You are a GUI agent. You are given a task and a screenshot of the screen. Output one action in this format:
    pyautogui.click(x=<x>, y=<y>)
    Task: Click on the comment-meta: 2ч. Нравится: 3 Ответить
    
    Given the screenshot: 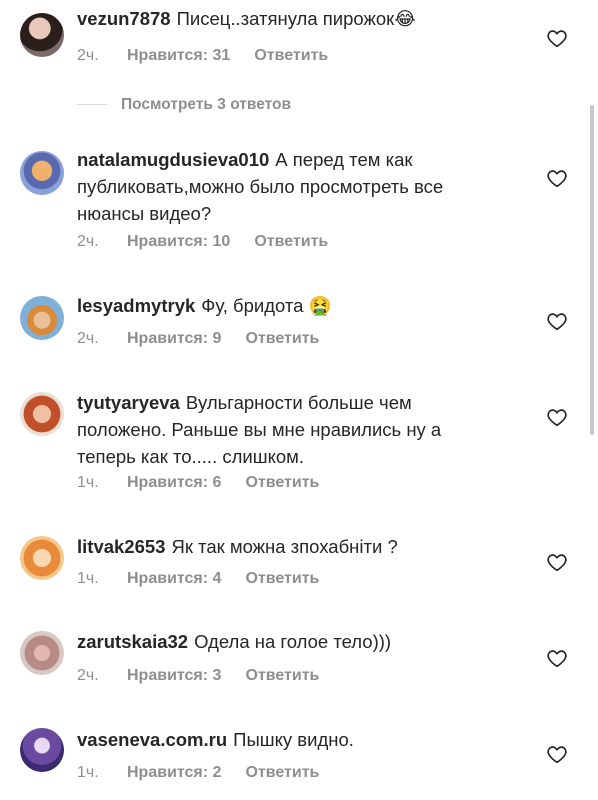 What is the action you would take?
    pyautogui.click(x=198, y=676)
    